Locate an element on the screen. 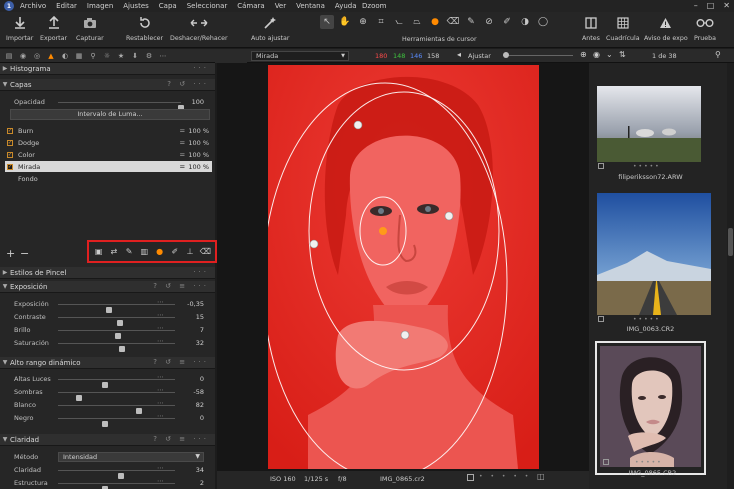  aviso-expo-button: Aviso de expo is located at coordinates (666, 29).